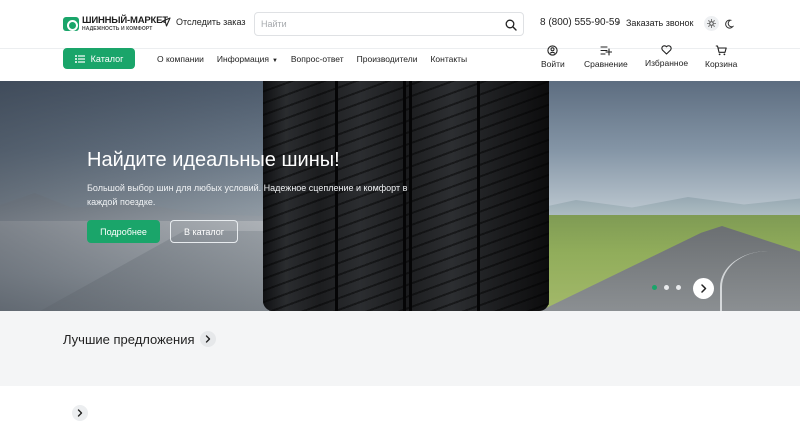  What do you see at coordinates (107, 58) in the screenshot?
I see `catalog-label: Каталог` at bounding box center [107, 58].